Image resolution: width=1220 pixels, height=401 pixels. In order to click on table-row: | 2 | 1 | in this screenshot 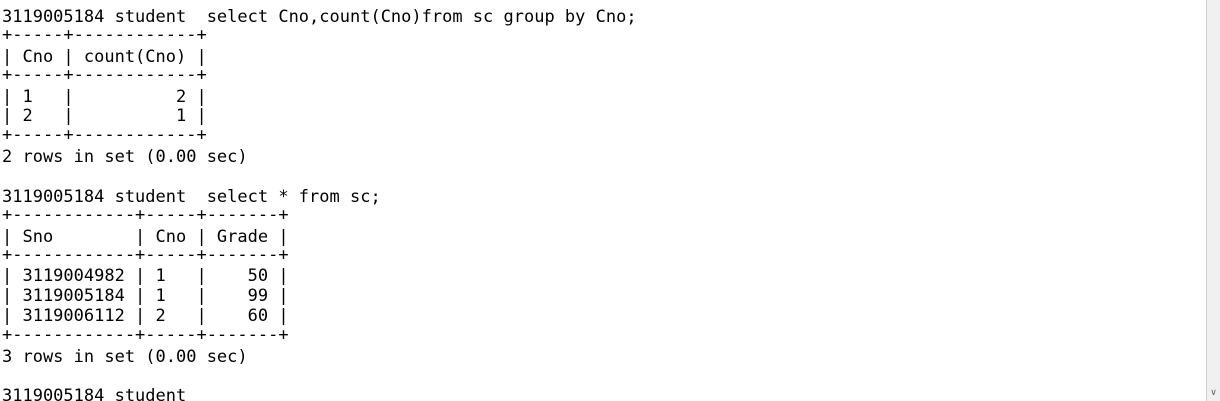, I will do `click(104, 116)`.